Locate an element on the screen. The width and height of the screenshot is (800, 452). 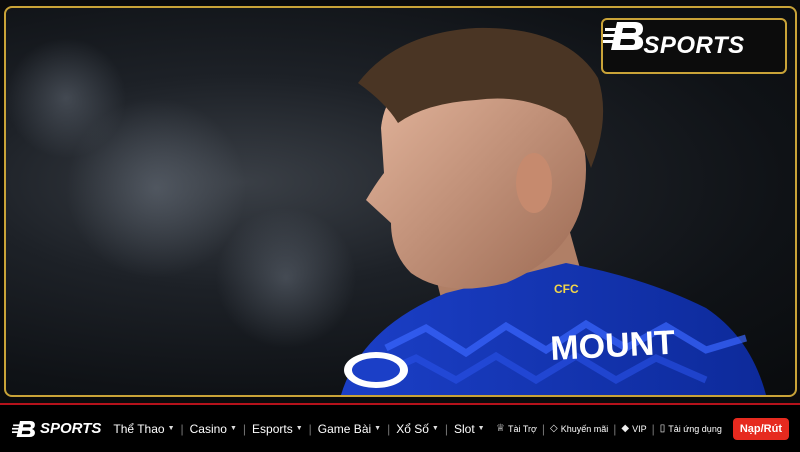
util-label: VIP is located at coordinates (639, 428).